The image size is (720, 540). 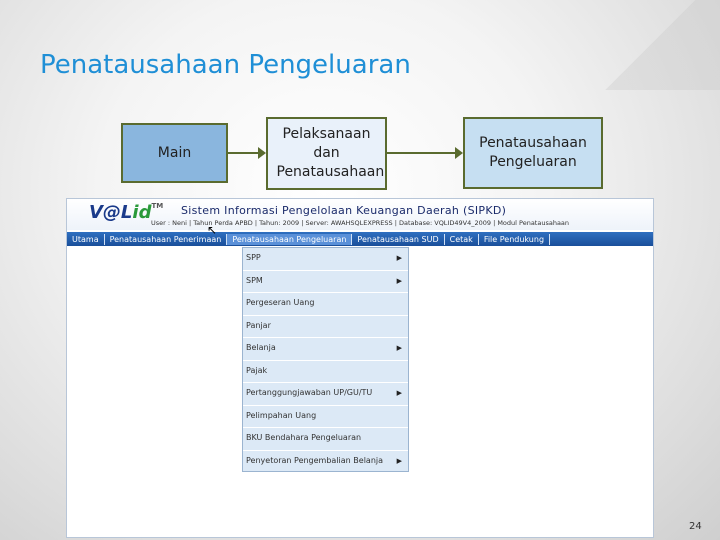 I want to click on dropdown-item-pertanggungjawaban: Pertanggungjawaban UP/GU/TU ▶, so click(x=325, y=394).